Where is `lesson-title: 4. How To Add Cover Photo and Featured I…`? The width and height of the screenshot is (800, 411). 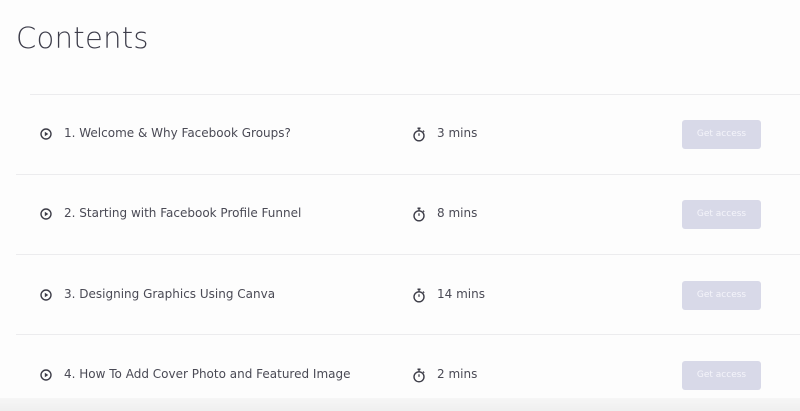
lesson-title: 4. How To Add Cover Photo and Featured I… is located at coordinates (207, 374).